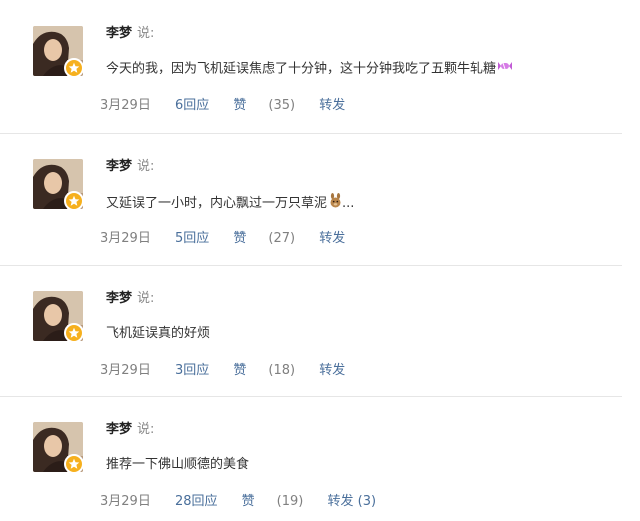 The image size is (640, 521). I want to click on post-content: 飞机延误真的好烦, so click(158, 334).